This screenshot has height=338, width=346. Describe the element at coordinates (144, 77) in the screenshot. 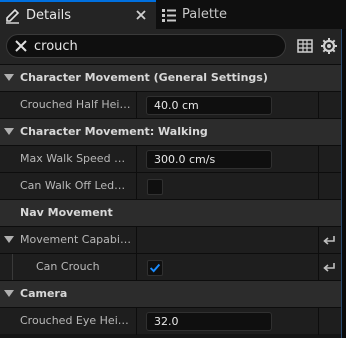

I see `category-label: Character Movement (General Settings)` at that location.